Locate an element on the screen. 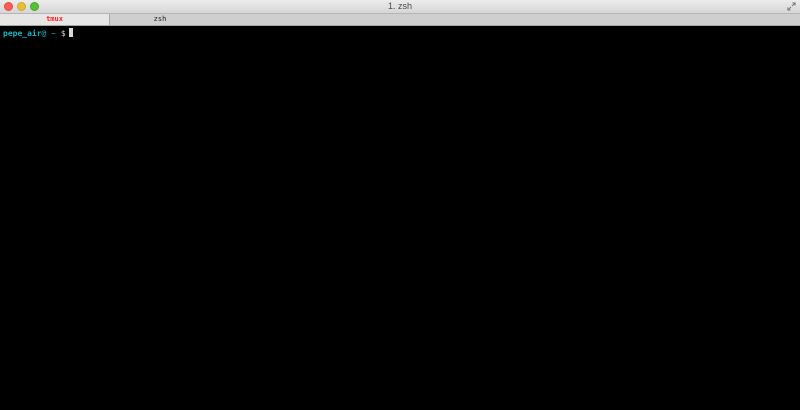 The height and width of the screenshot is (410, 800). text-cursor is located at coordinates (70, 32).